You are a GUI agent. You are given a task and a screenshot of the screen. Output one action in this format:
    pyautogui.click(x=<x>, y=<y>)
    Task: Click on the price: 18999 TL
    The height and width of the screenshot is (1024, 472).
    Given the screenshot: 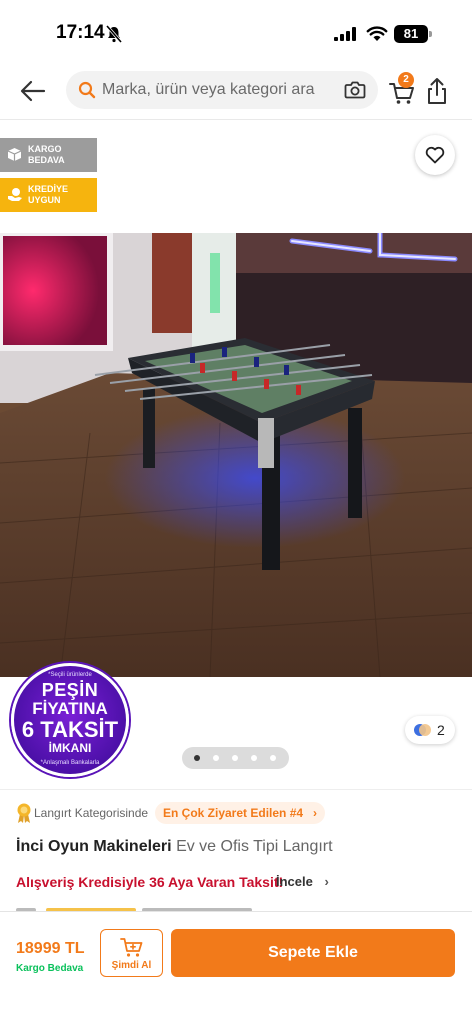 What is the action you would take?
    pyautogui.click(x=50, y=948)
    